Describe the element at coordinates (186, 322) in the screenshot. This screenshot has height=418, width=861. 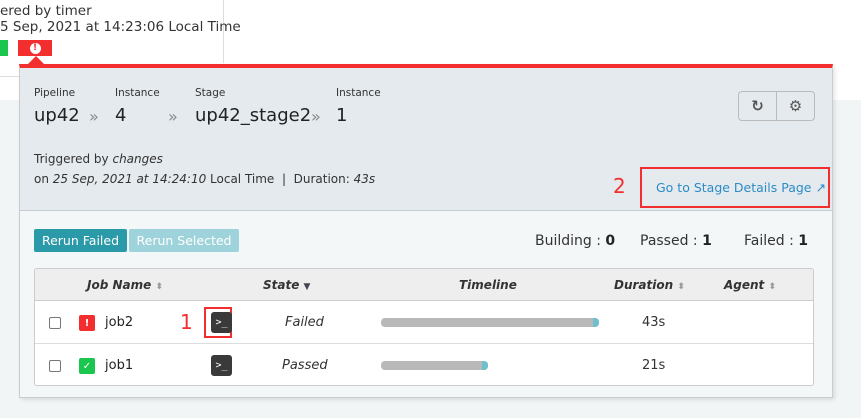
I see `annotation-1: 1` at that location.